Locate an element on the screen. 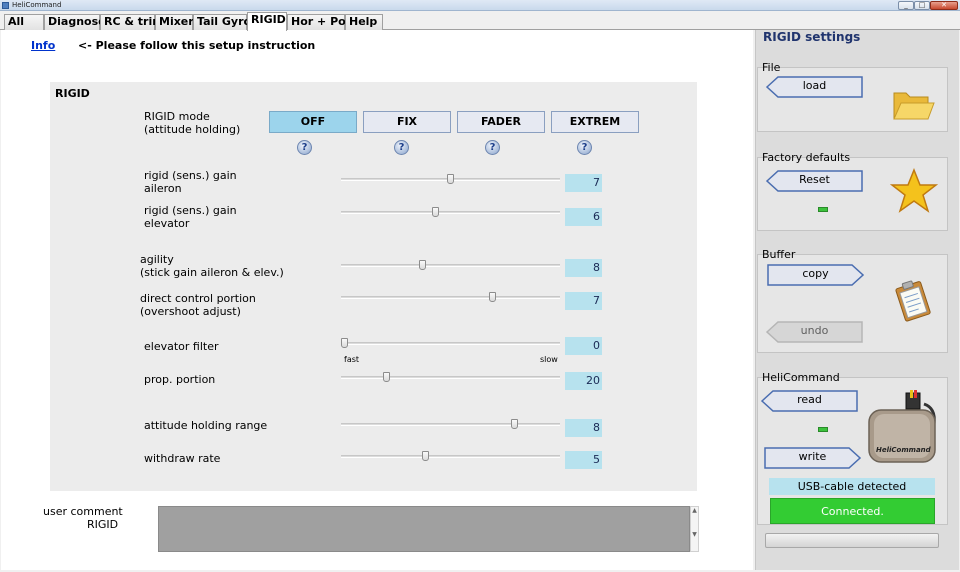 The height and width of the screenshot is (572, 960). comment-scrollbar: ▲ ▼ is located at coordinates (694, 529).